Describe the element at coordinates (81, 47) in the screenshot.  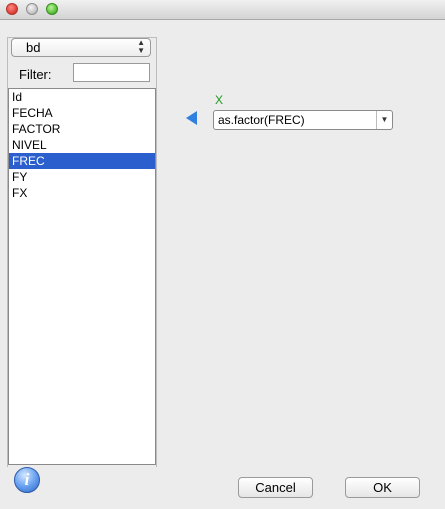
I see `dataset-select: bd ▲ ▼` at that location.